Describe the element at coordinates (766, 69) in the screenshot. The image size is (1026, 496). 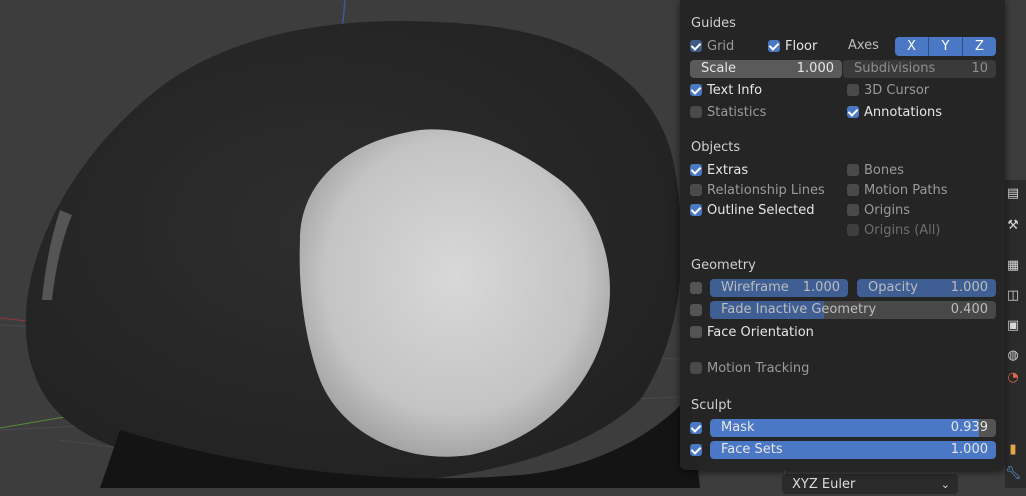
I see `scale-field: Scale 1.000` at that location.